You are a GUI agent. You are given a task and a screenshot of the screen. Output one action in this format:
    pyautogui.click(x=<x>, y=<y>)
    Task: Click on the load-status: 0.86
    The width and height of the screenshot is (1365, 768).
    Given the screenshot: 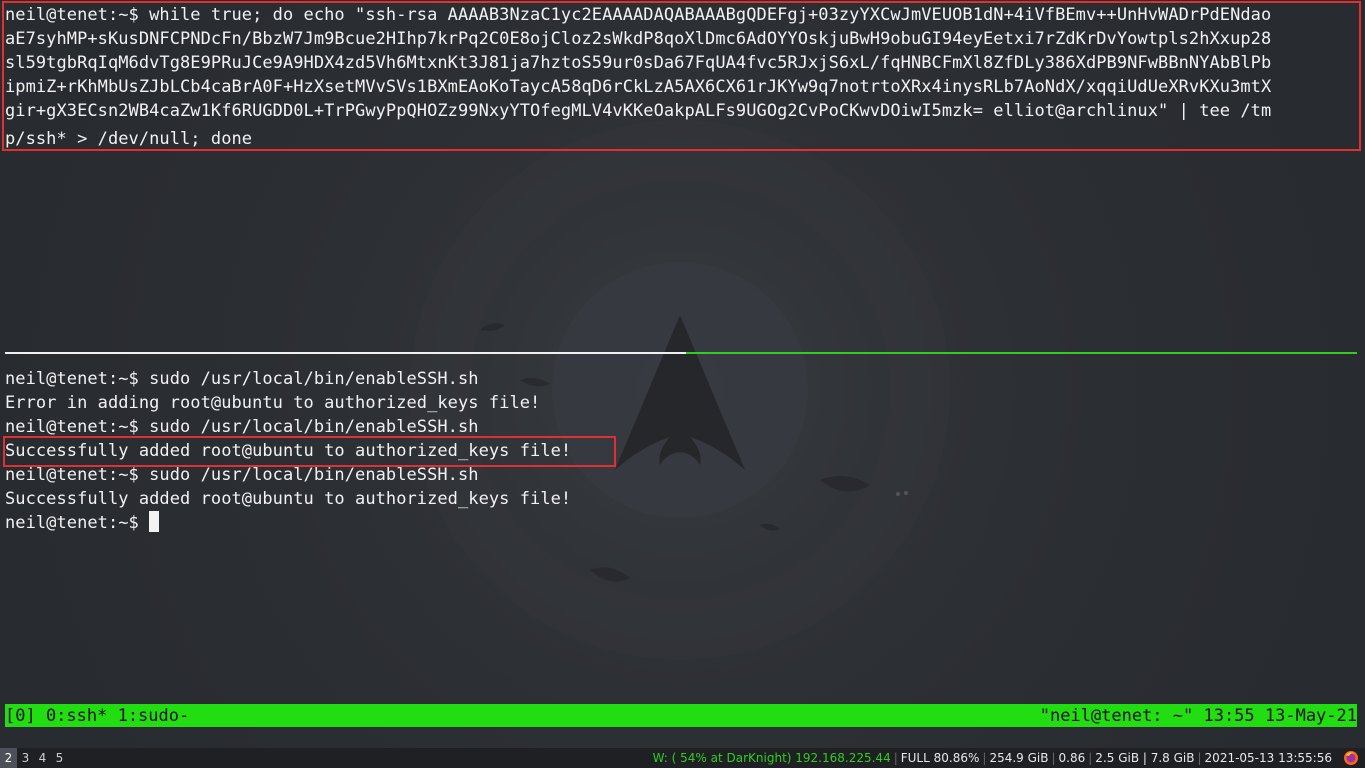 What is the action you would take?
    pyautogui.click(x=1072, y=758)
    